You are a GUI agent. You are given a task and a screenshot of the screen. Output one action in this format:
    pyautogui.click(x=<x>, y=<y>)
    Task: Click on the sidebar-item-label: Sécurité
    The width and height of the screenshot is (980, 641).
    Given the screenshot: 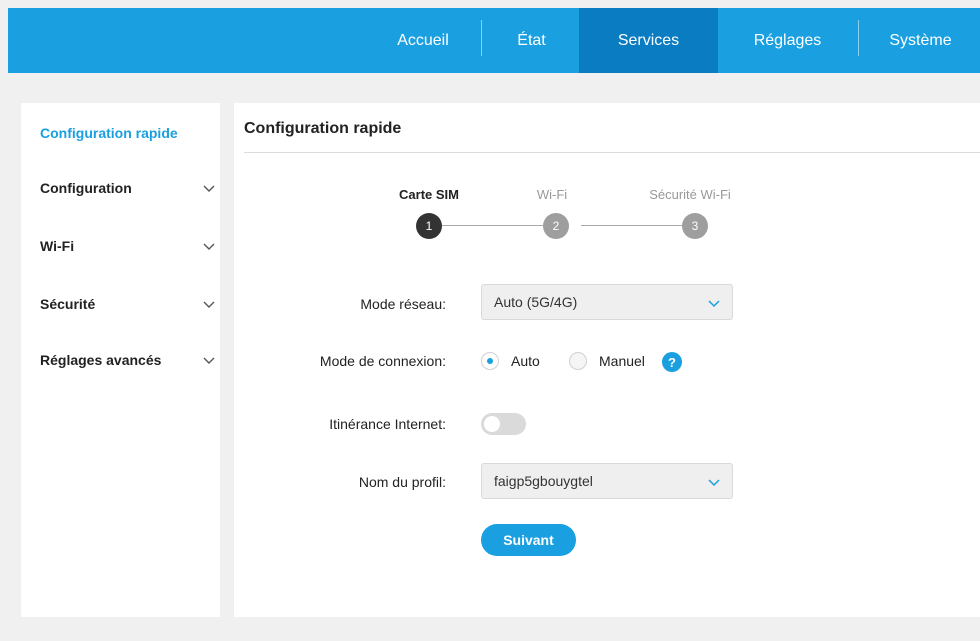 What is the action you would take?
    pyautogui.click(x=68, y=304)
    